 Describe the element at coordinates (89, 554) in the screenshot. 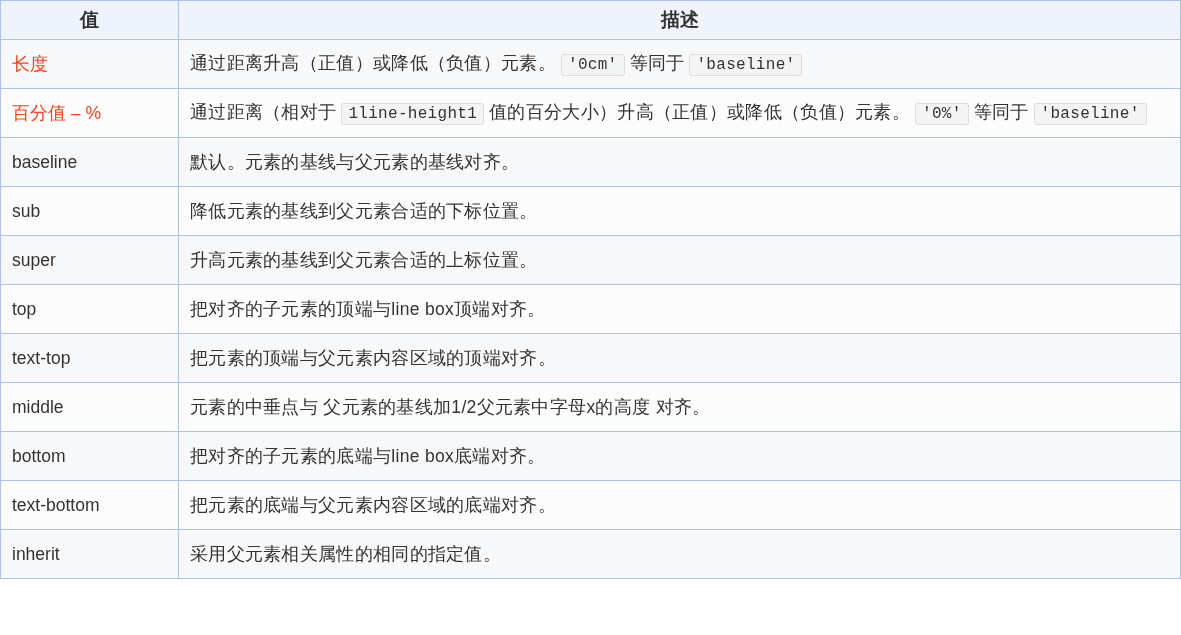

I see `value-cell: inherit` at that location.